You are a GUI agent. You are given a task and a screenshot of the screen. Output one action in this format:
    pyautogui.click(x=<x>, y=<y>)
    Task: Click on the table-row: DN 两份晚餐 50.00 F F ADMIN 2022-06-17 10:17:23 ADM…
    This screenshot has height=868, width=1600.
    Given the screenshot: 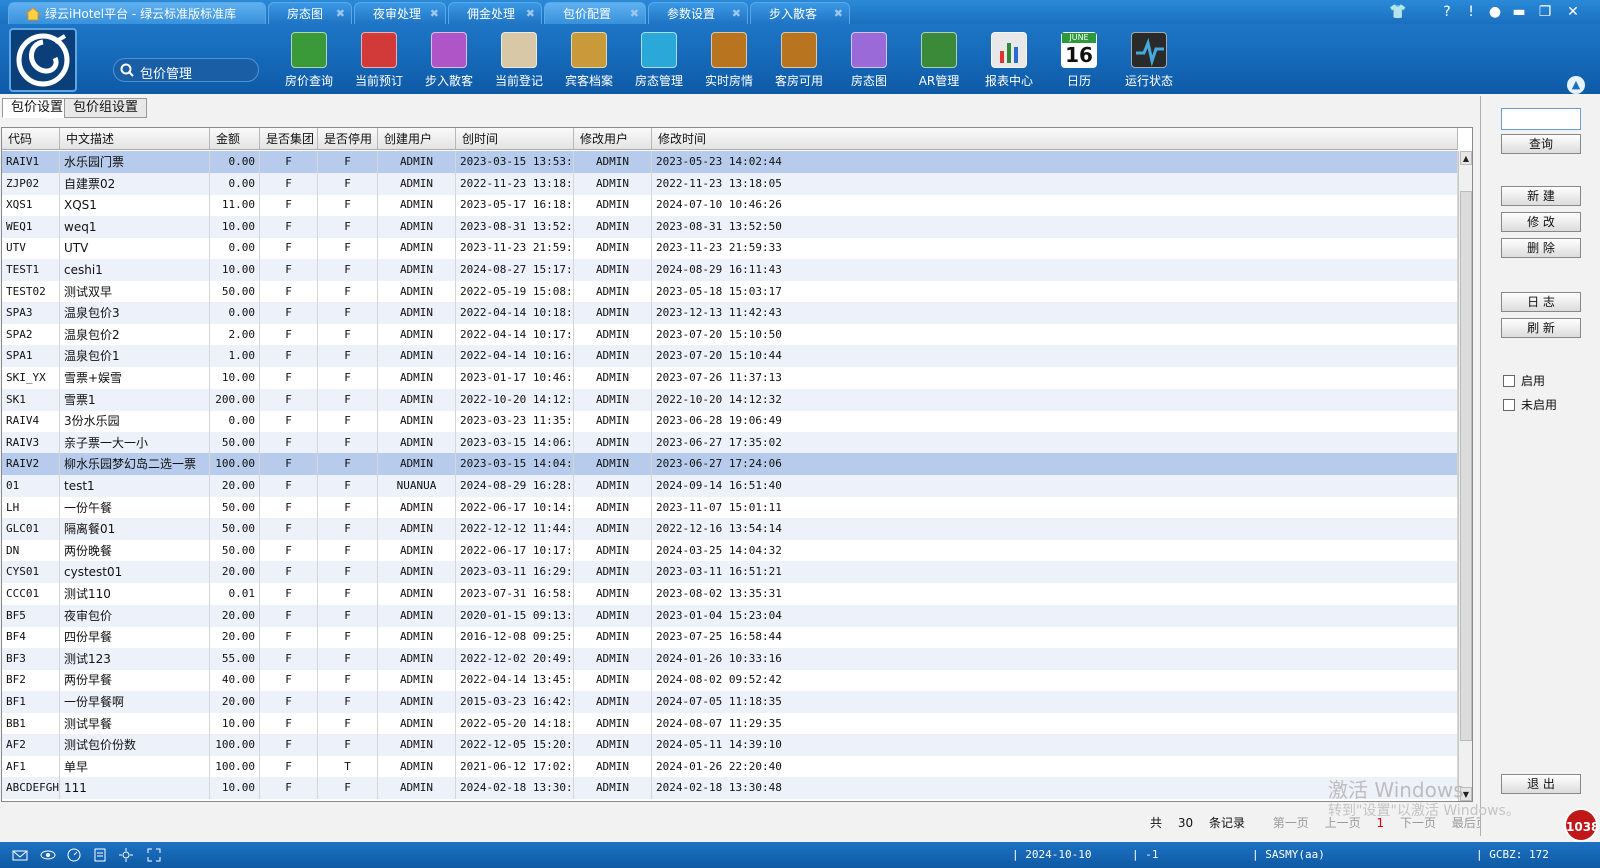 What is the action you would take?
    pyautogui.click(x=730, y=550)
    